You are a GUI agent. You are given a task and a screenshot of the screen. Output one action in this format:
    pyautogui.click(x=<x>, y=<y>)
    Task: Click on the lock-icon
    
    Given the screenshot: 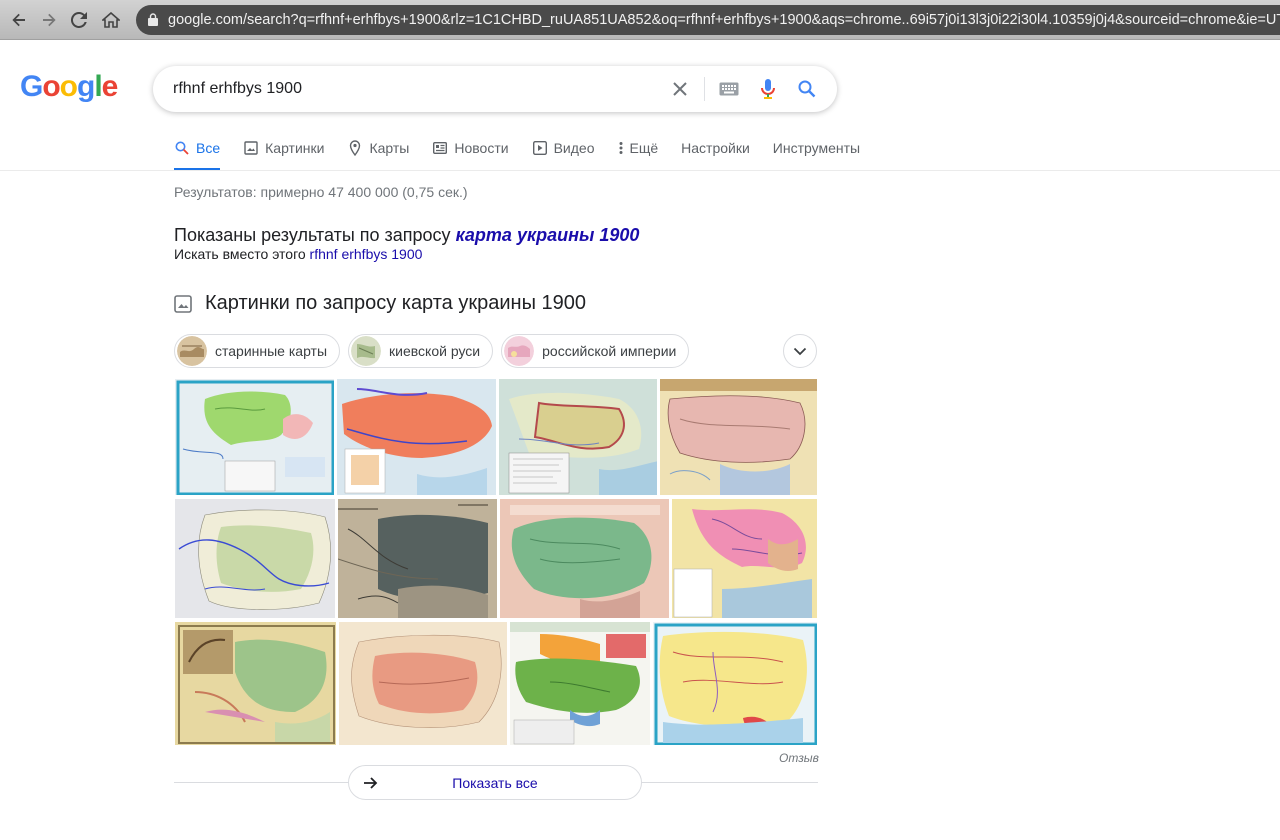 What is the action you would take?
    pyautogui.click(x=153, y=19)
    